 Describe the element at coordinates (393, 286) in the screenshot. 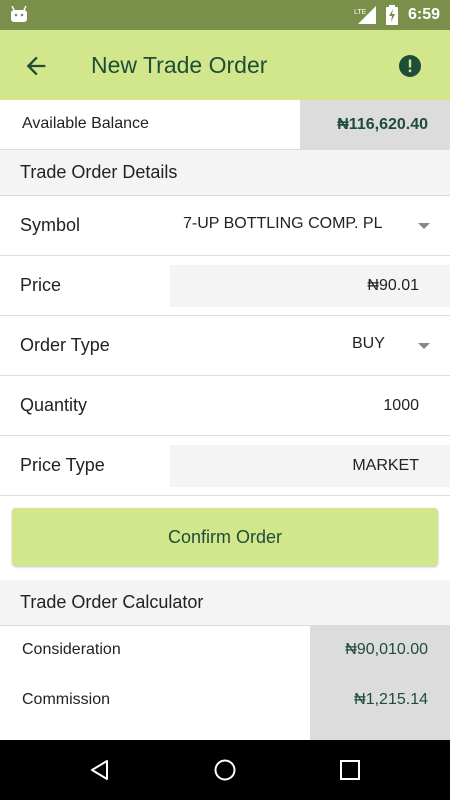

I see `price-value: ₦90.01` at that location.